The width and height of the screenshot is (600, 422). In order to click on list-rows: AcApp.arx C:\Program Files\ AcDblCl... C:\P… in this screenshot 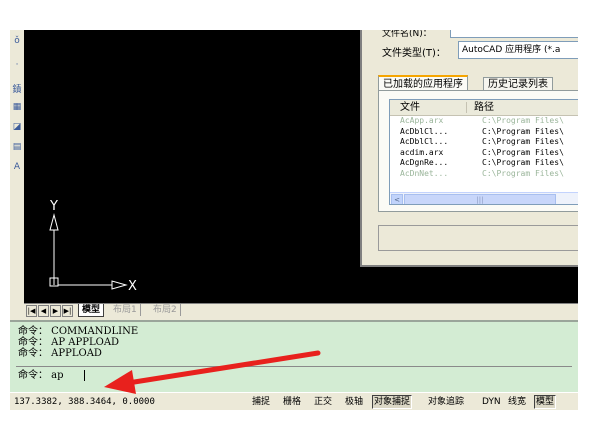, I will do `click(484, 147)`.